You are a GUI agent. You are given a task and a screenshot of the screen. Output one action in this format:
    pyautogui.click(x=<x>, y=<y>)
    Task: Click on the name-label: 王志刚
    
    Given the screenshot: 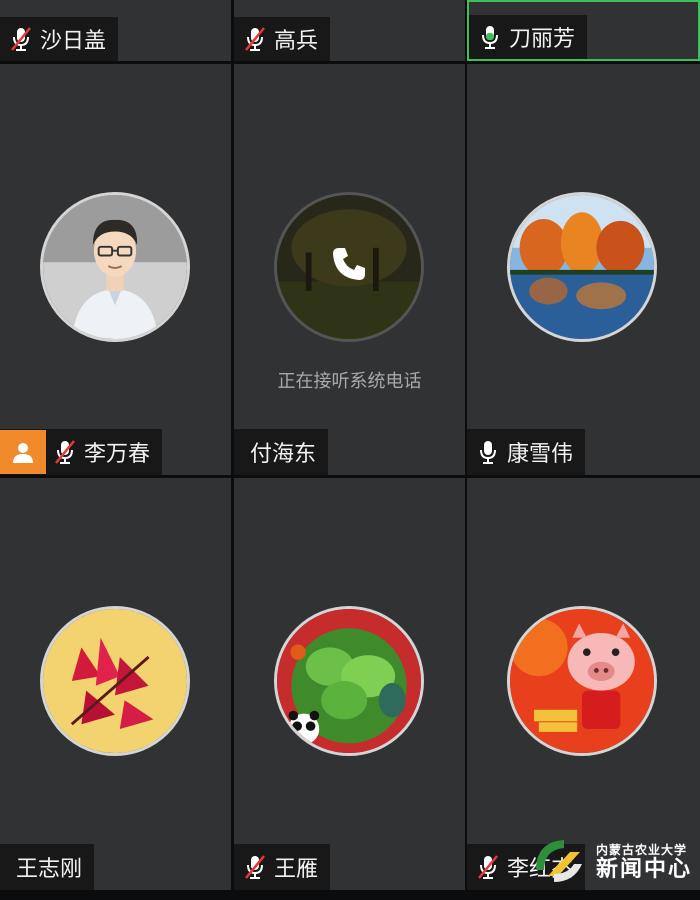 What is the action you would take?
    pyautogui.click(x=47, y=867)
    